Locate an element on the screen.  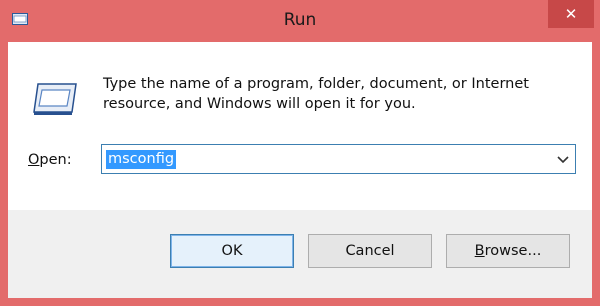
open-combobox: msconfig is located at coordinates (338, 159).